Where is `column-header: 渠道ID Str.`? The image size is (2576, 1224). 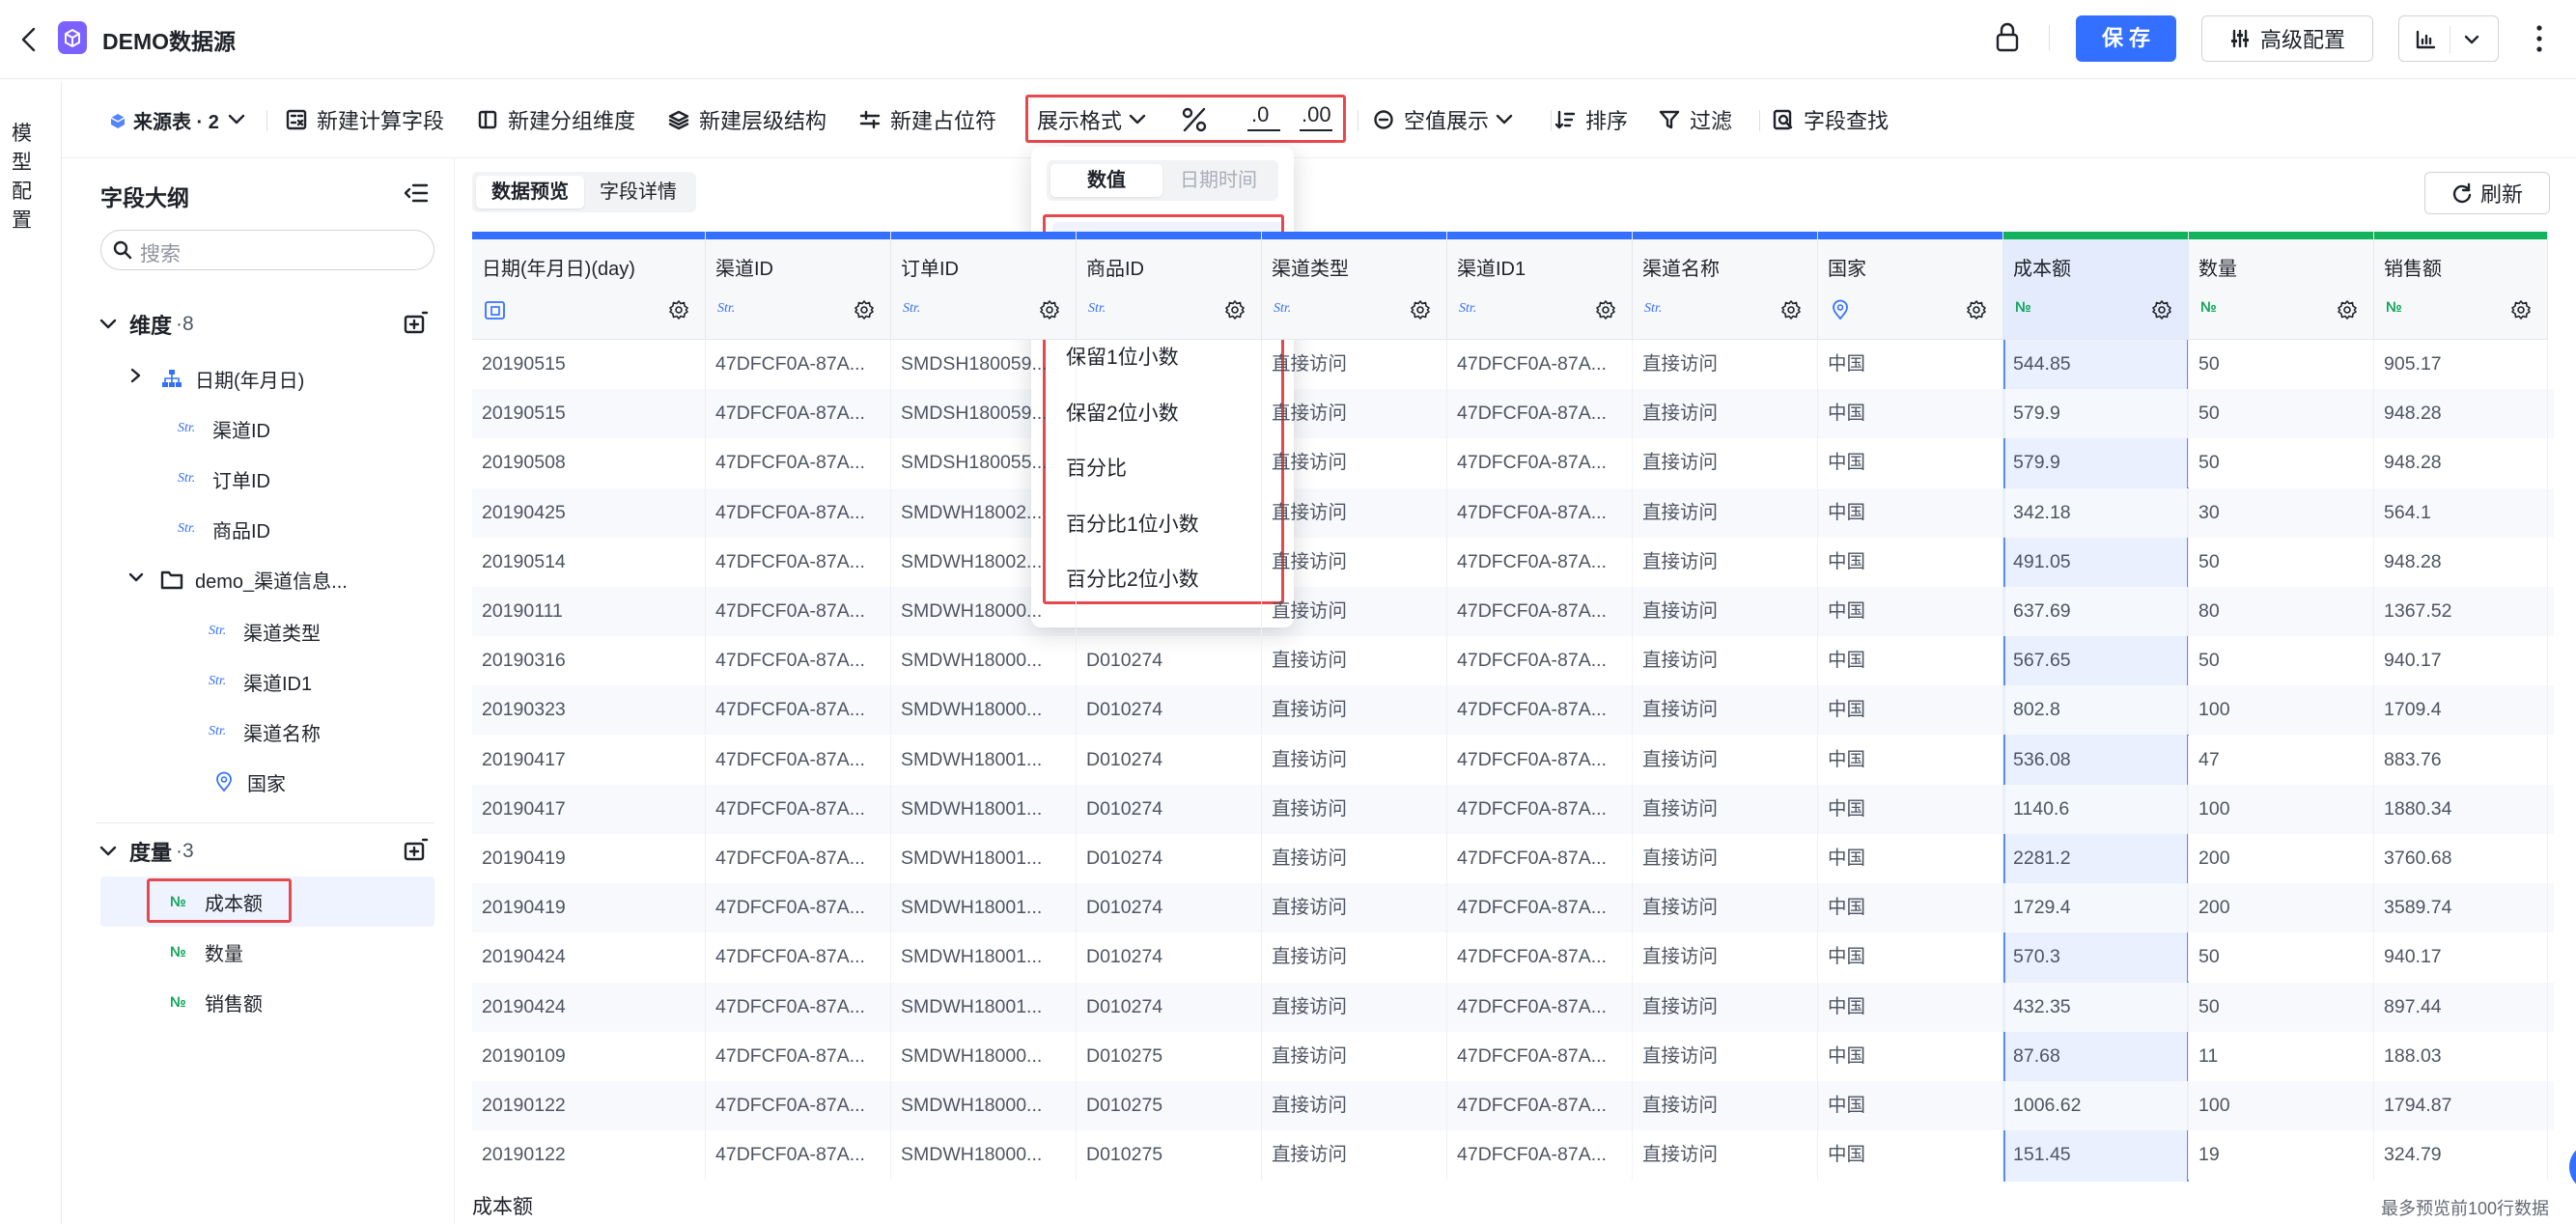
column-header: 渠道ID Str. is located at coordinates (799, 286).